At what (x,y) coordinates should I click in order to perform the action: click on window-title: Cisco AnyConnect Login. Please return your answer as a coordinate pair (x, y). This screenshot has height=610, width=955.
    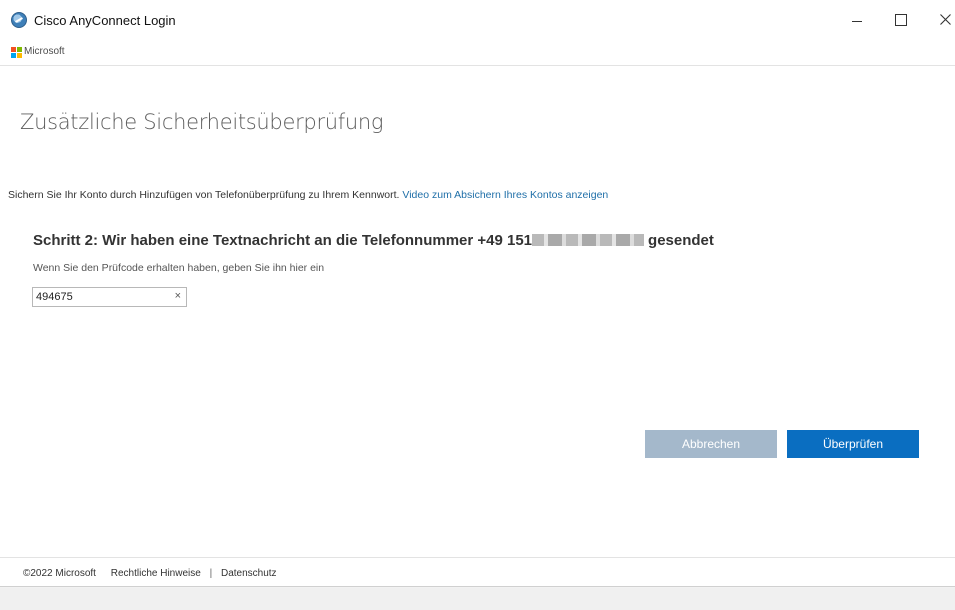
    Looking at the image, I should click on (105, 20).